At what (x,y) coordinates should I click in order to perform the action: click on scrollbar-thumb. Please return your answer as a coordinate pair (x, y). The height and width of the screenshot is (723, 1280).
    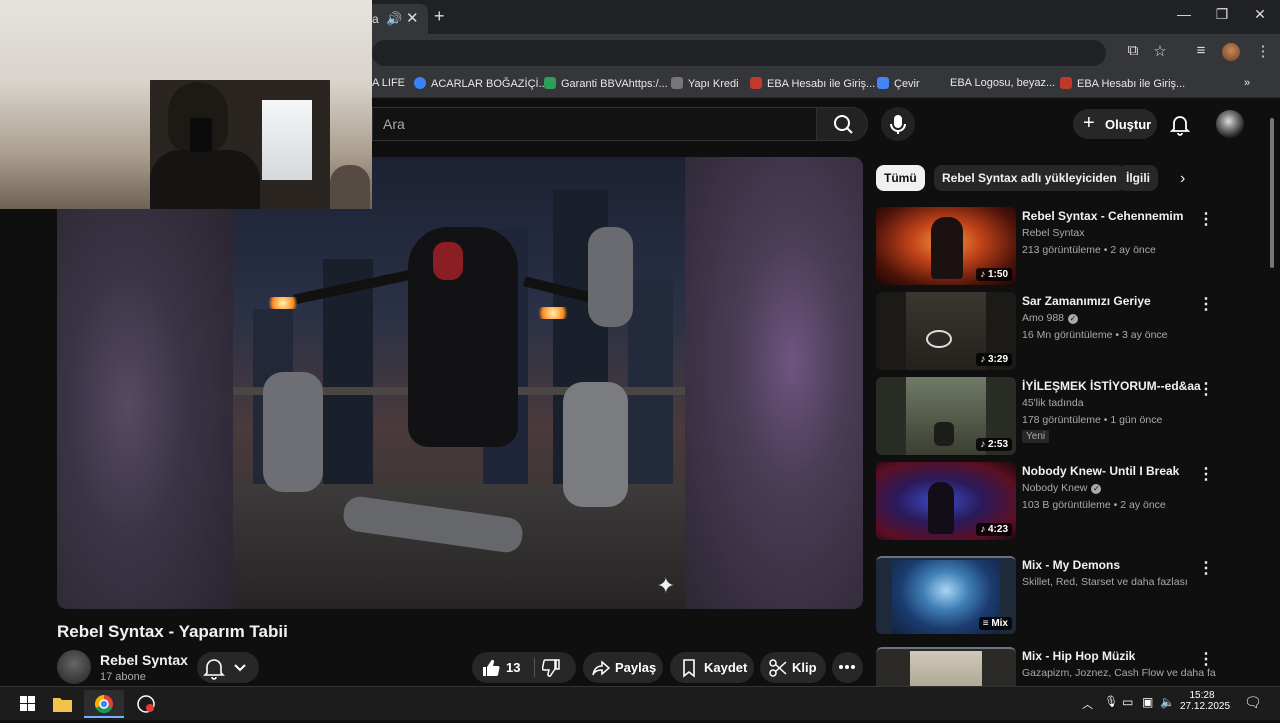
    Looking at the image, I should click on (1272, 193).